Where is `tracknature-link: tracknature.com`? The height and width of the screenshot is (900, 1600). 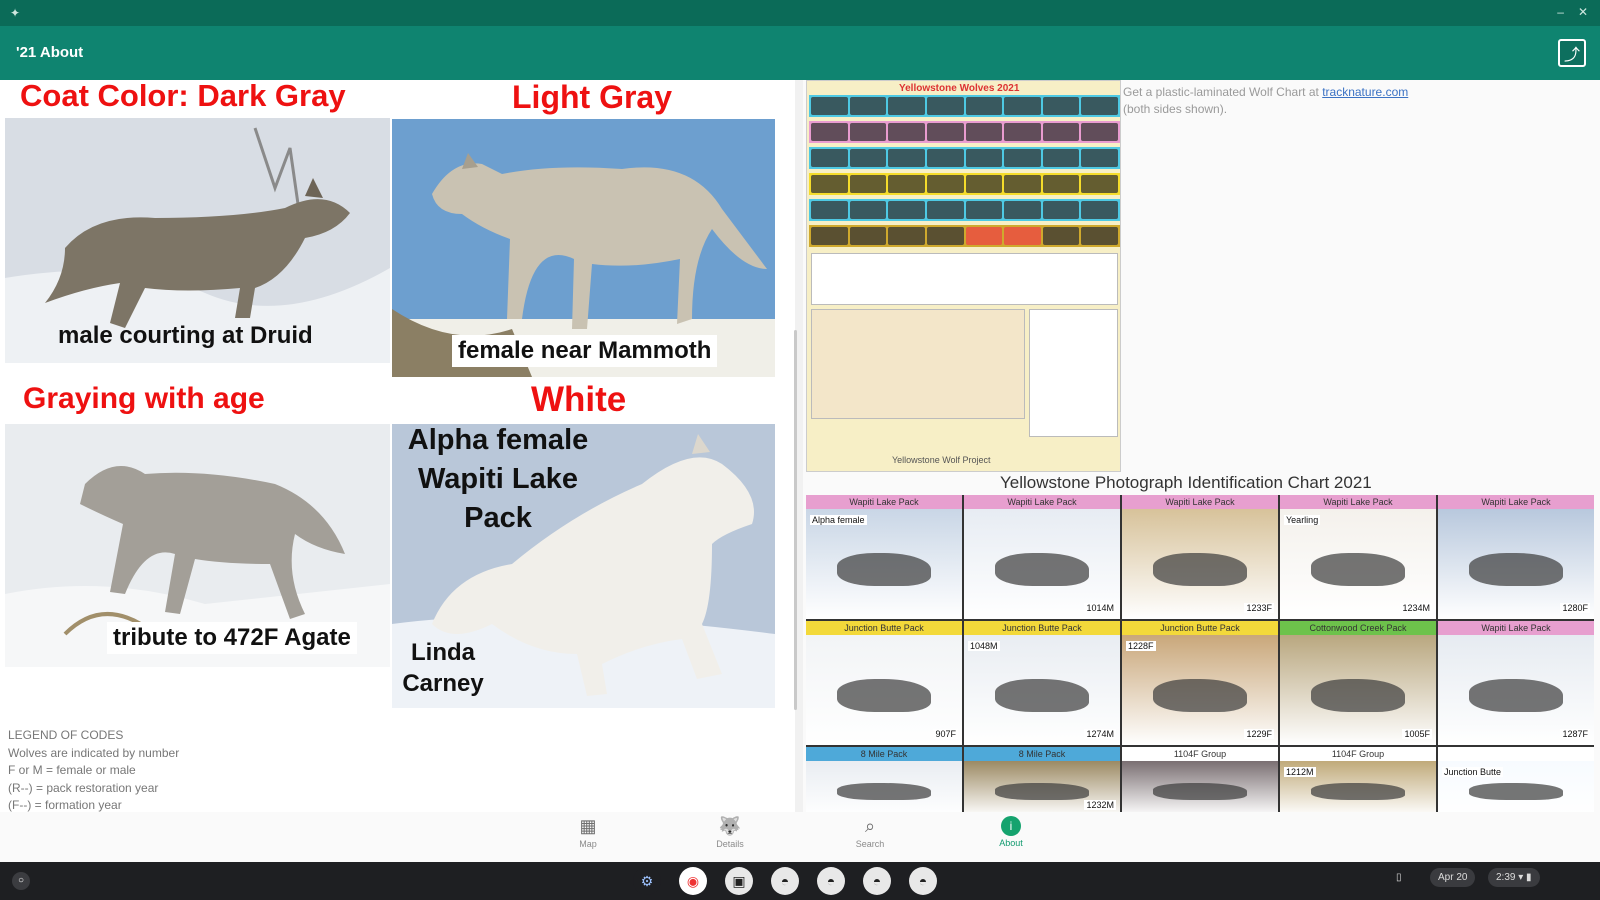
tracknature-link: tracknature.com is located at coordinates (1365, 92).